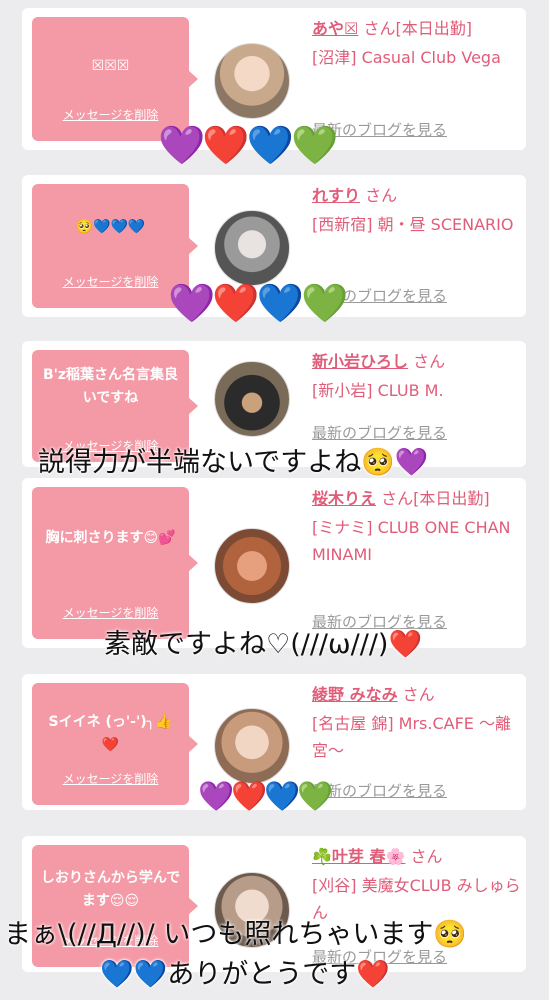 The height and width of the screenshot is (1000, 549). What do you see at coordinates (360, 361) in the screenshot?
I see `cast-name-link: 新小岩ひろし` at bounding box center [360, 361].